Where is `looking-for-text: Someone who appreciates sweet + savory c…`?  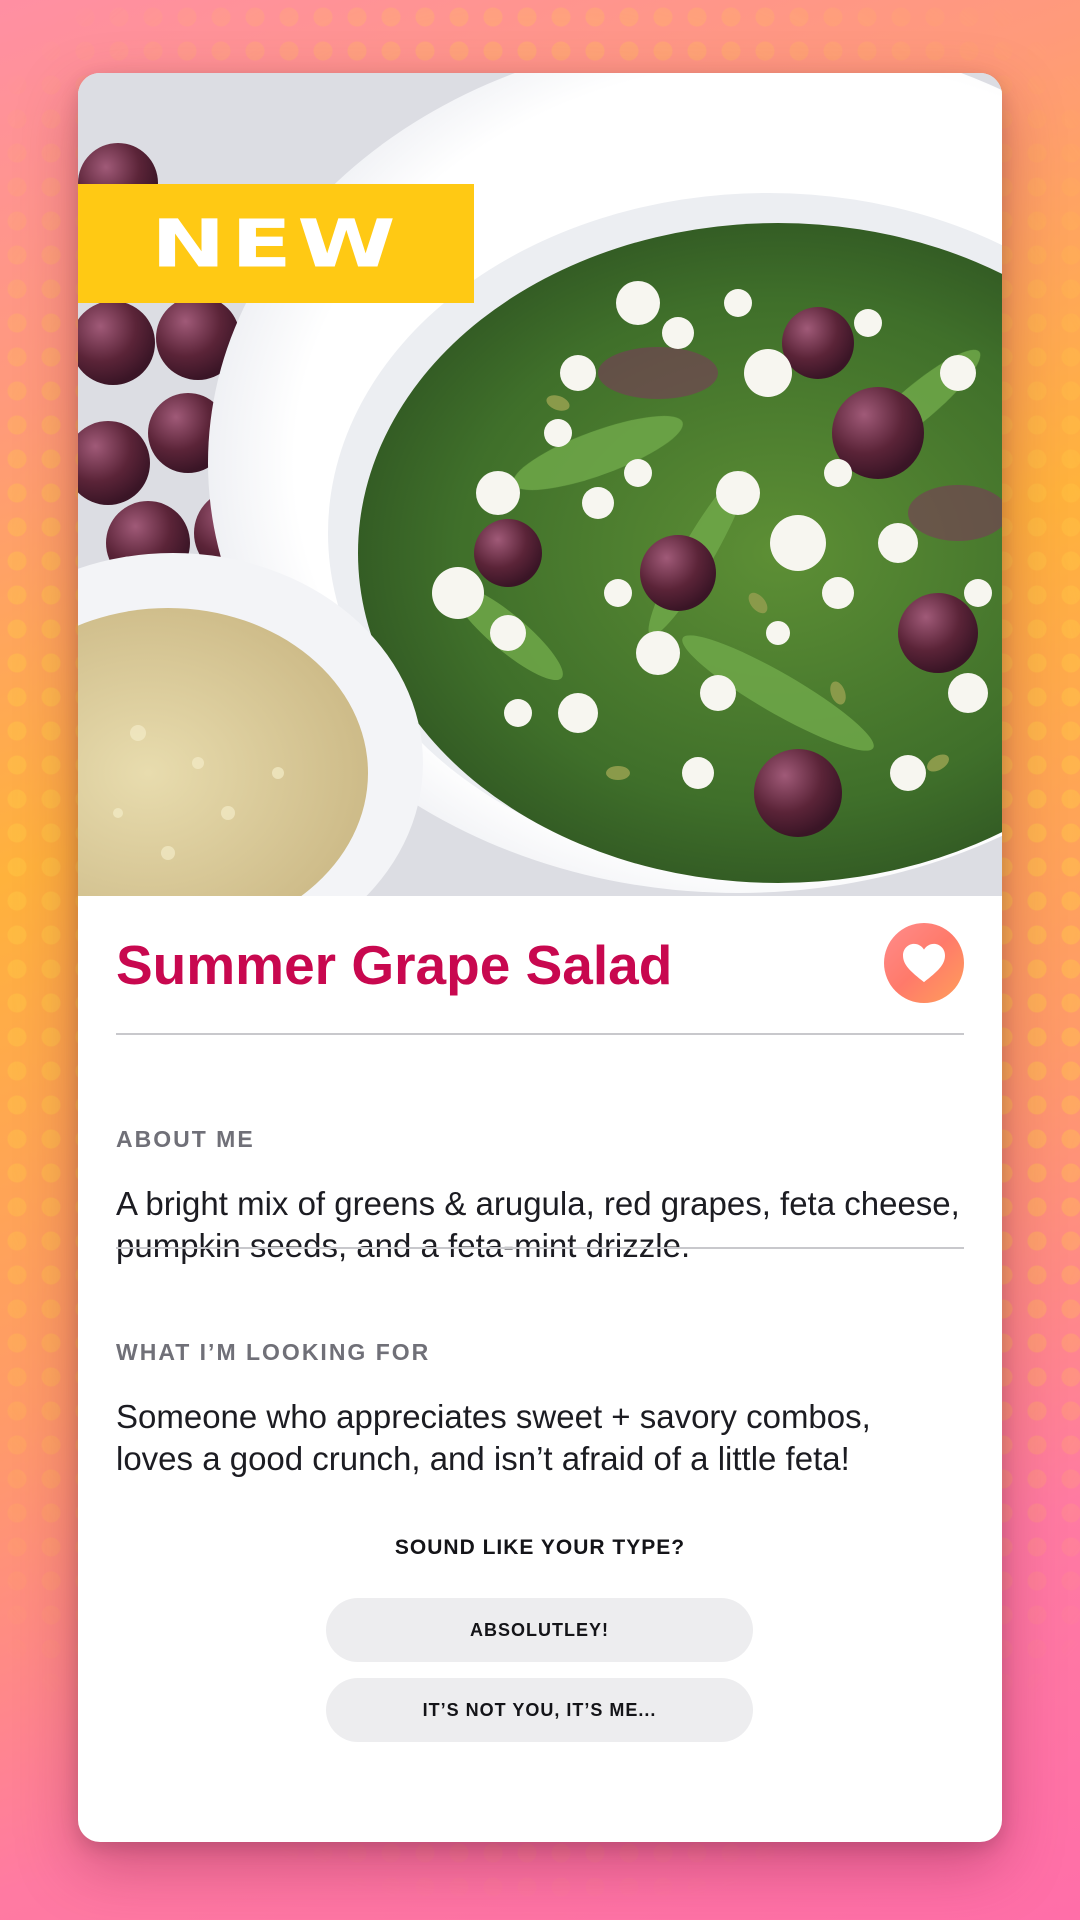 looking-for-text: Someone who appreciates sweet + savory c… is located at coordinates (493, 1437).